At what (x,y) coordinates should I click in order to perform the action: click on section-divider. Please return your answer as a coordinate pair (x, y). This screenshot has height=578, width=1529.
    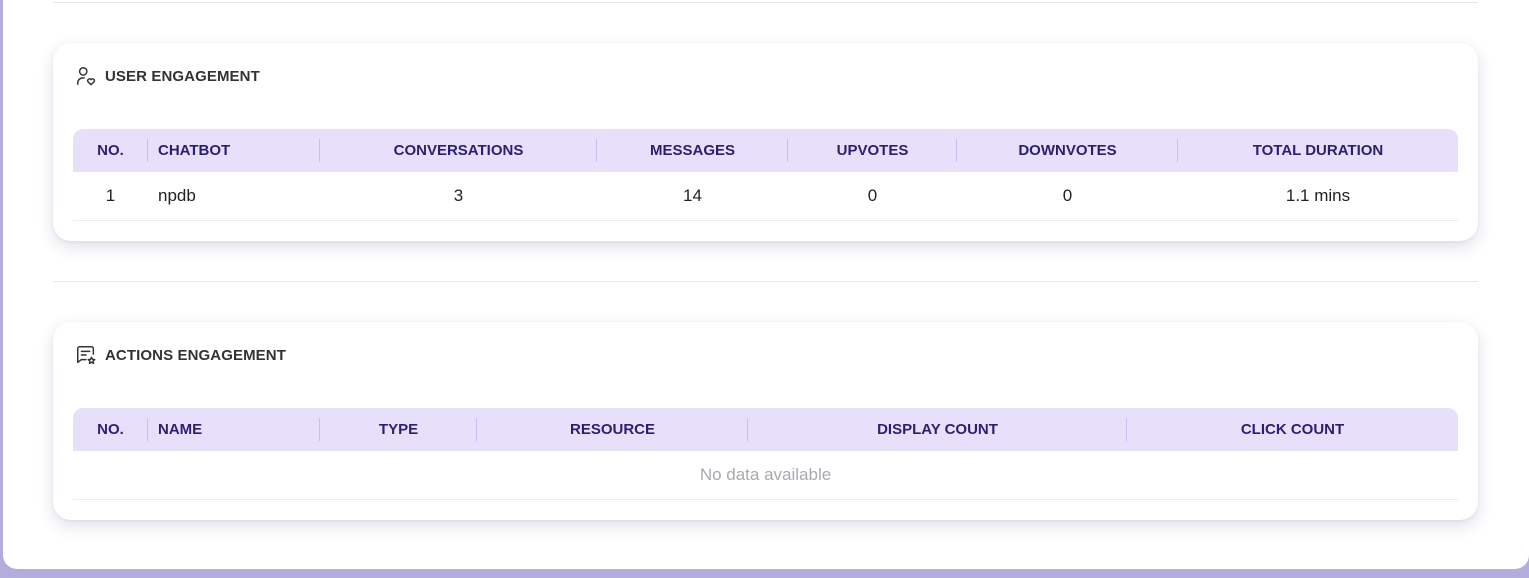
    Looking at the image, I should click on (765, 281).